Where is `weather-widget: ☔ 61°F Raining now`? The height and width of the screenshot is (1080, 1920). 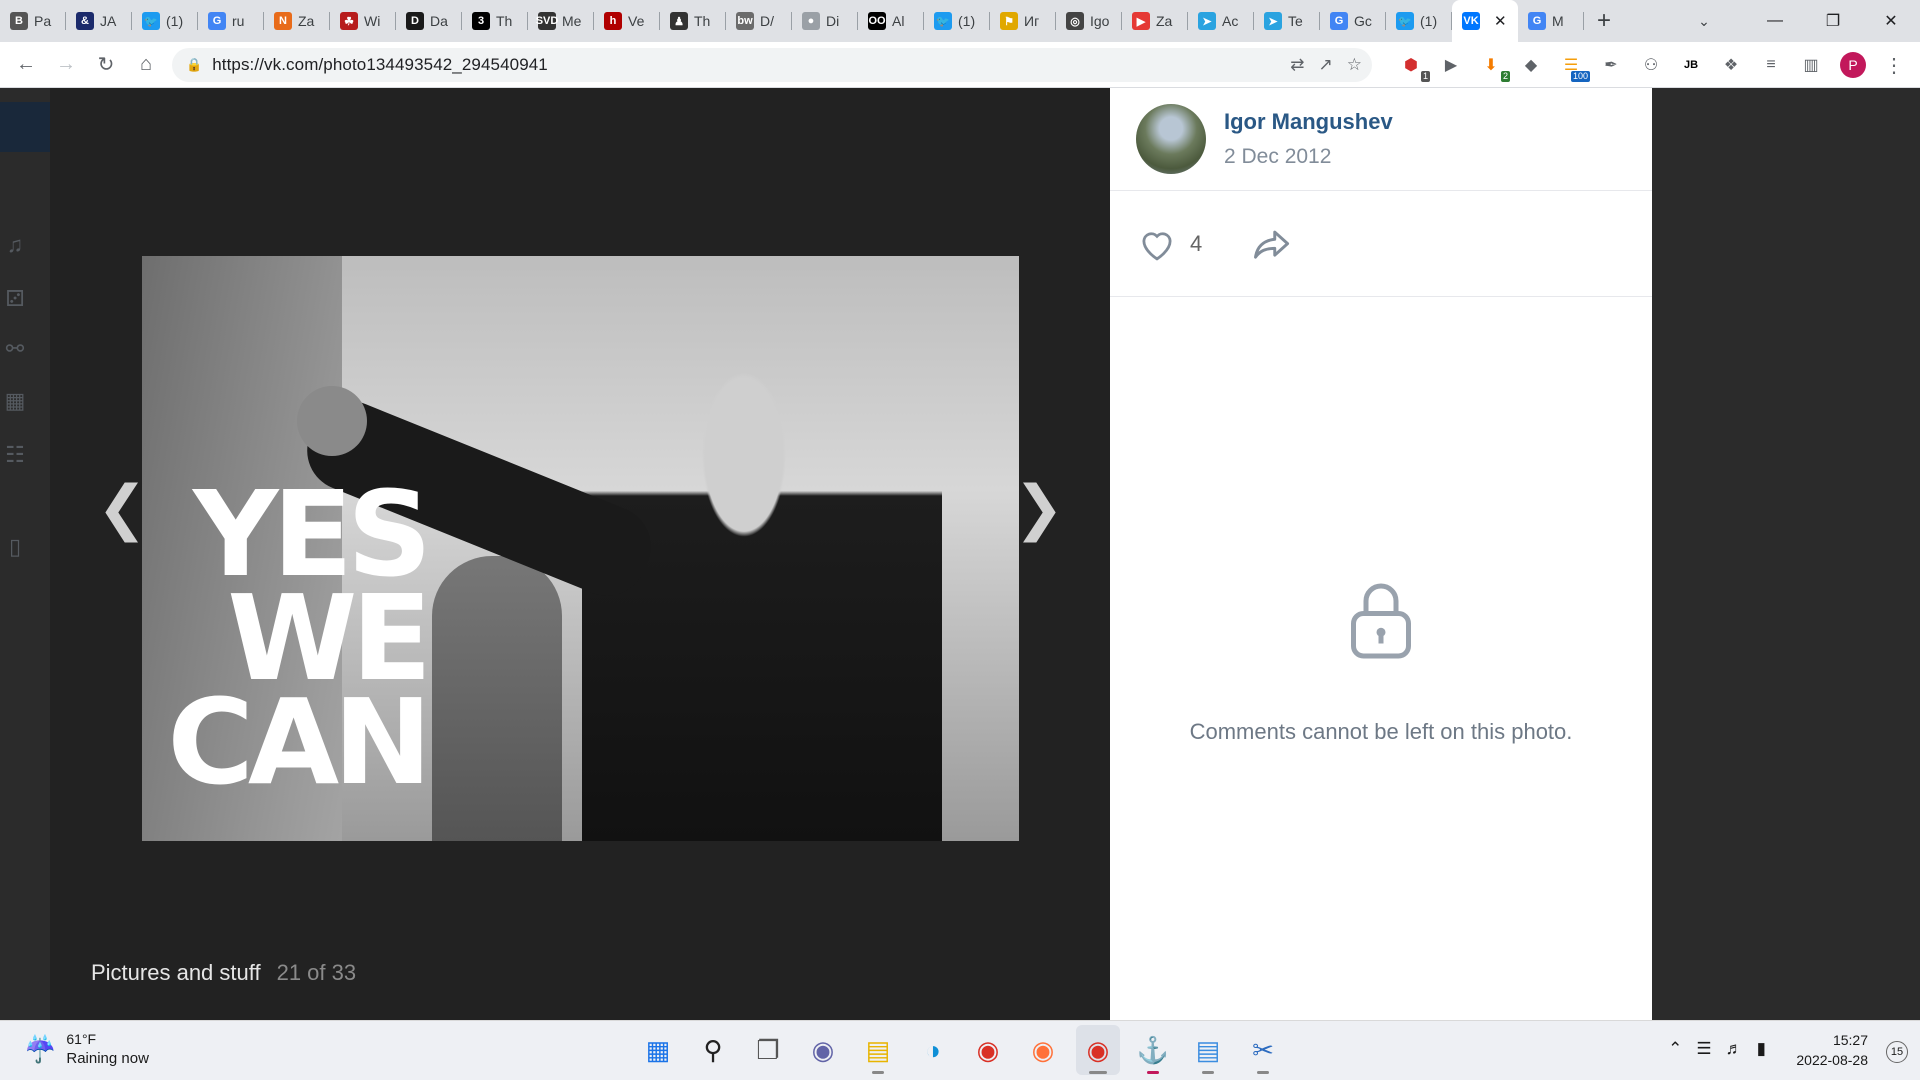 weather-widget: ☔ 61°F Raining now is located at coordinates (86, 1049).